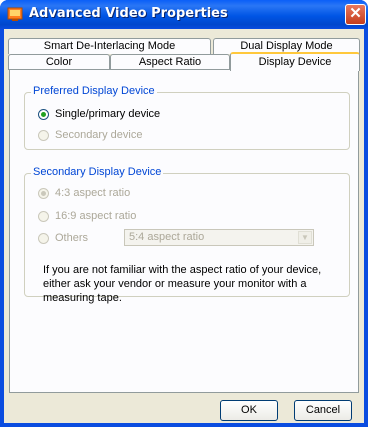  Describe the element at coordinates (72, 238) in the screenshot. I see `radio-label: Others` at that location.